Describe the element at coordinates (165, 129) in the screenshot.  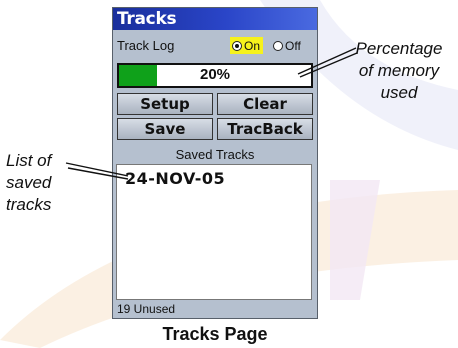
I see `save-button: Save` at that location.